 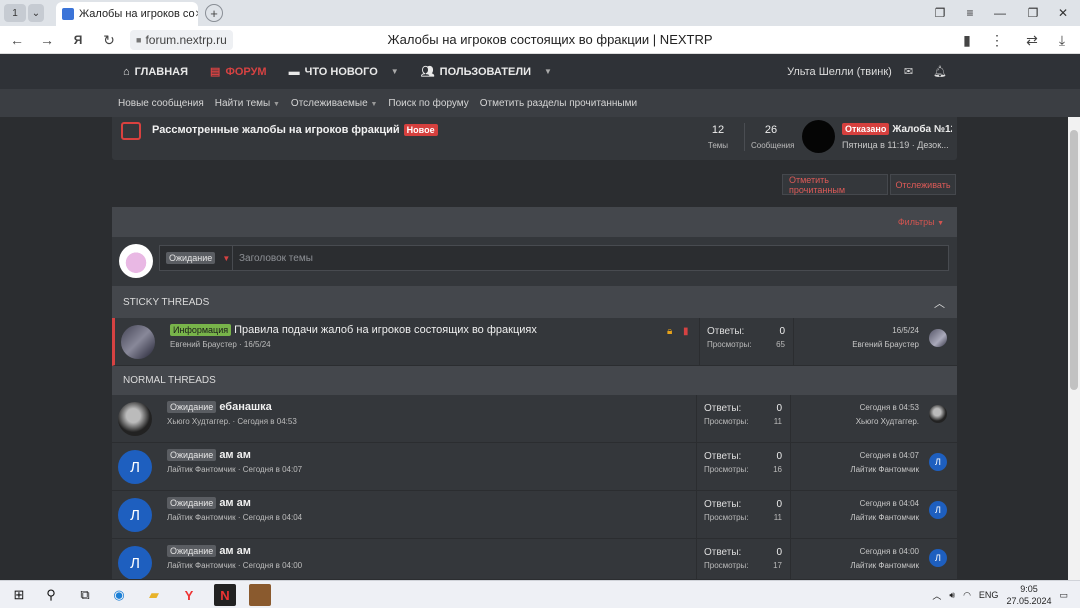 What do you see at coordinates (17, 40) in the screenshot?
I see `back-icon: ←` at bounding box center [17, 40].